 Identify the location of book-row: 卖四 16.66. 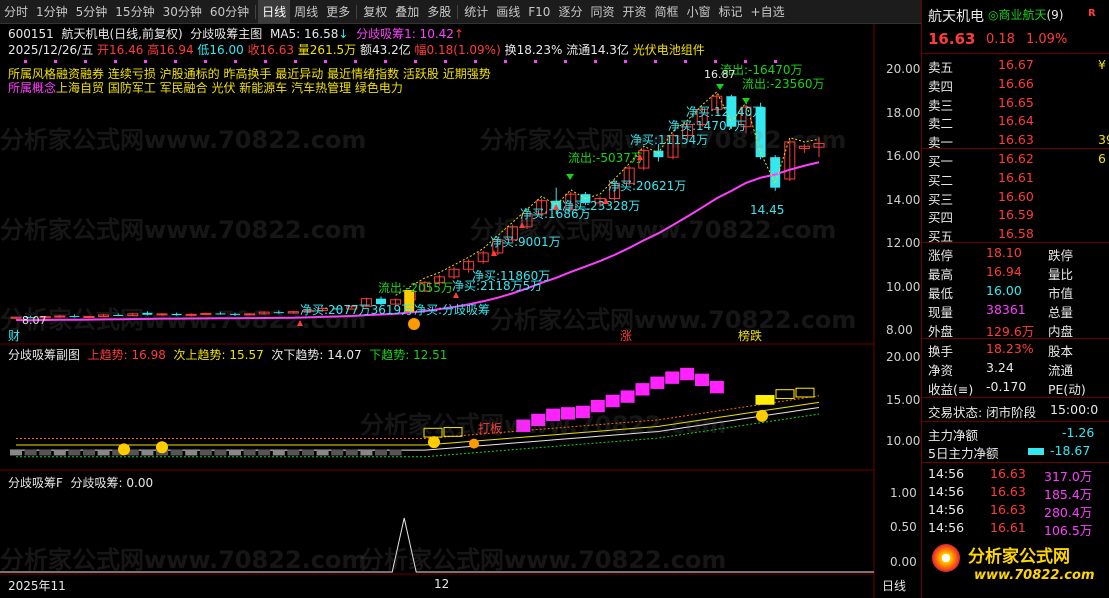
(1015, 84).